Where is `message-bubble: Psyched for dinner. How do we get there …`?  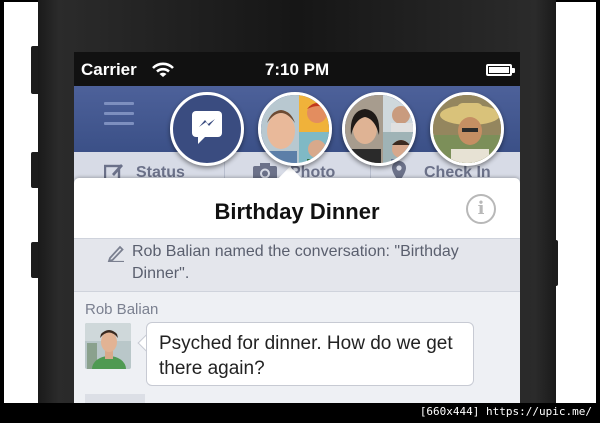 message-bubble: Psyched for dinner. How do we get there … is located at coordinates (310, 354).